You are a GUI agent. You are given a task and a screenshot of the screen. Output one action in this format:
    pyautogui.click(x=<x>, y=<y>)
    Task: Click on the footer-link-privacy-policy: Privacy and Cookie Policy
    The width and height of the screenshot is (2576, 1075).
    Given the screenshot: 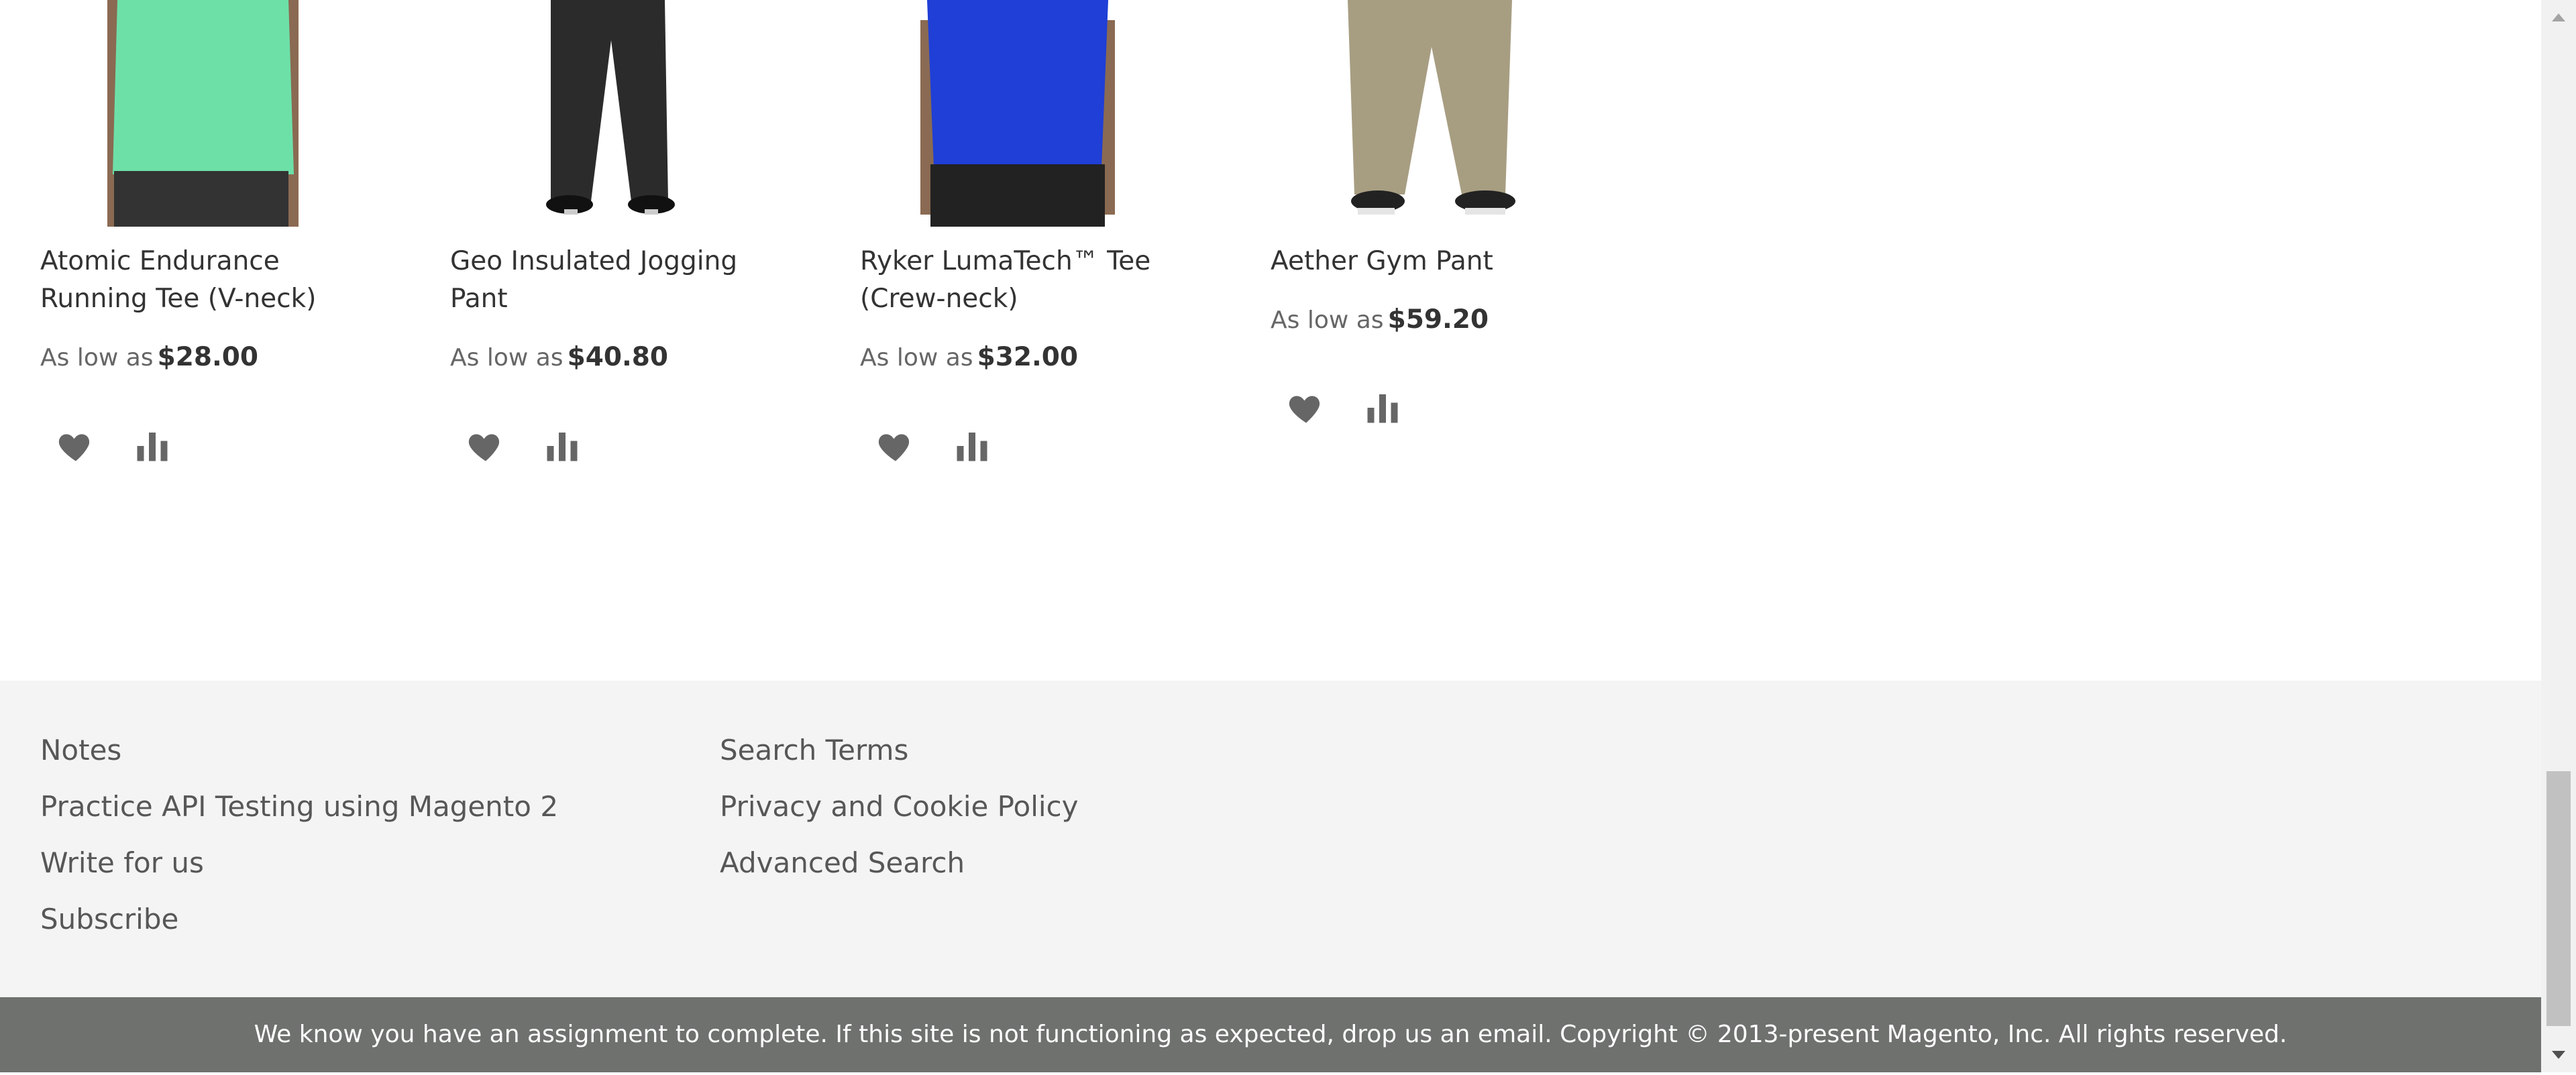 What is the action you would take?
    pyautogui.click(x=899, y=807)
    